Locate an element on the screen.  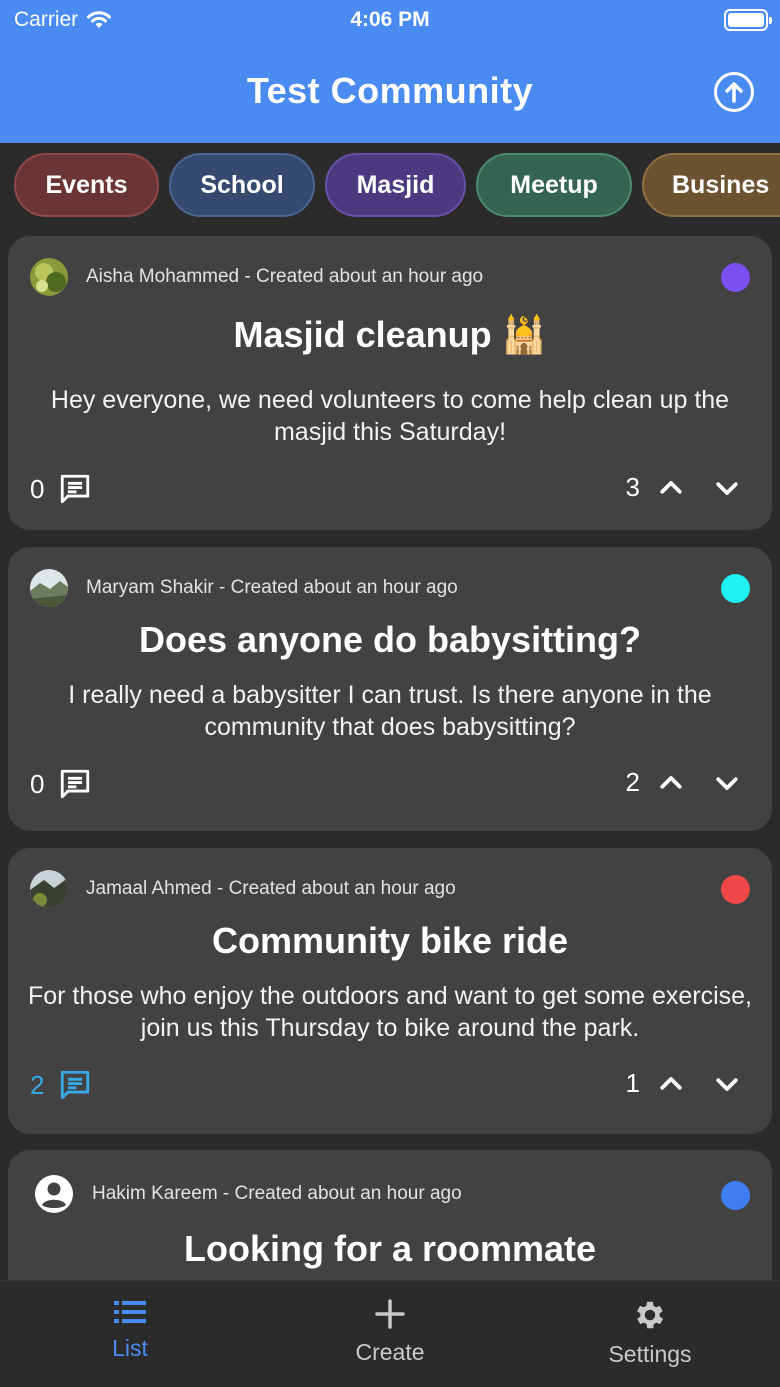
page-title: Test Community is located at coordinates (390, 90).